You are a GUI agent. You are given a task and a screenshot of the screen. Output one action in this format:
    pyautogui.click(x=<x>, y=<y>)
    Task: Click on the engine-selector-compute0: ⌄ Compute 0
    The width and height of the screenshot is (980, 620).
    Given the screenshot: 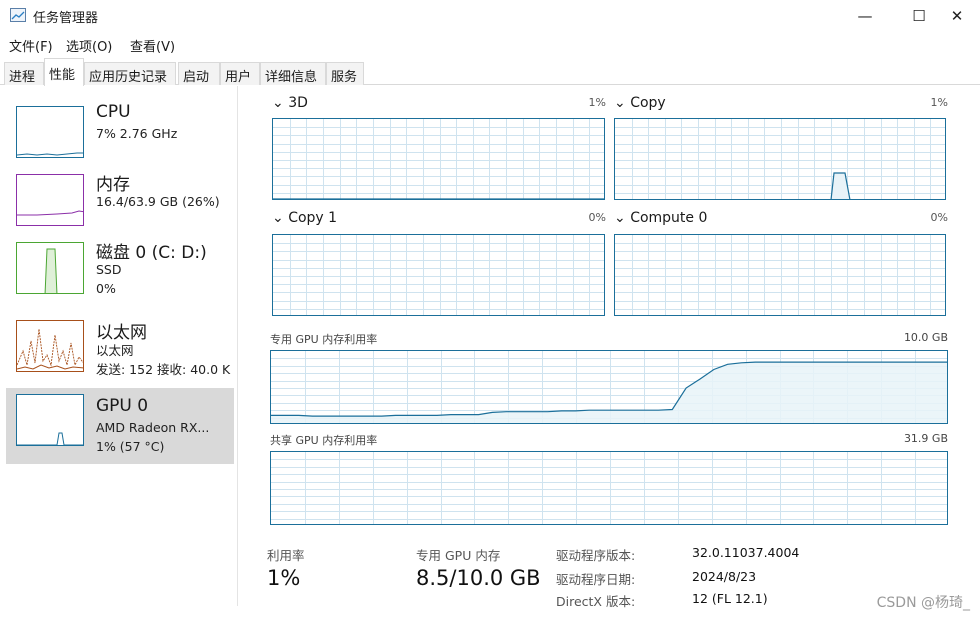 What is the action you would take?
    pyautogui.click(x=660, y=218)
    